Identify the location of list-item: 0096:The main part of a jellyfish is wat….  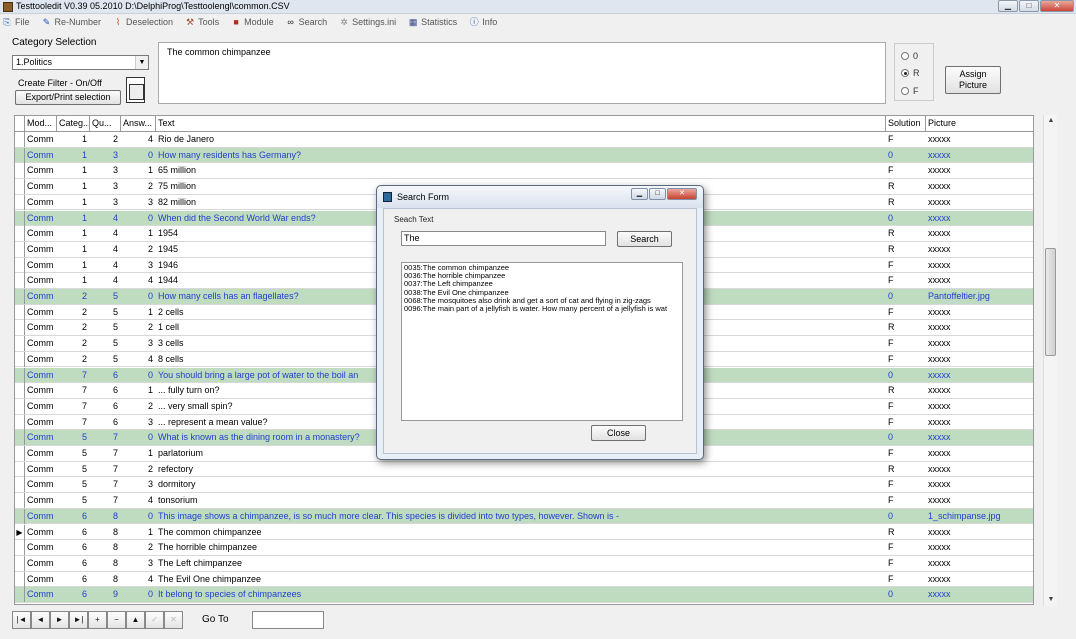
(542, 309).